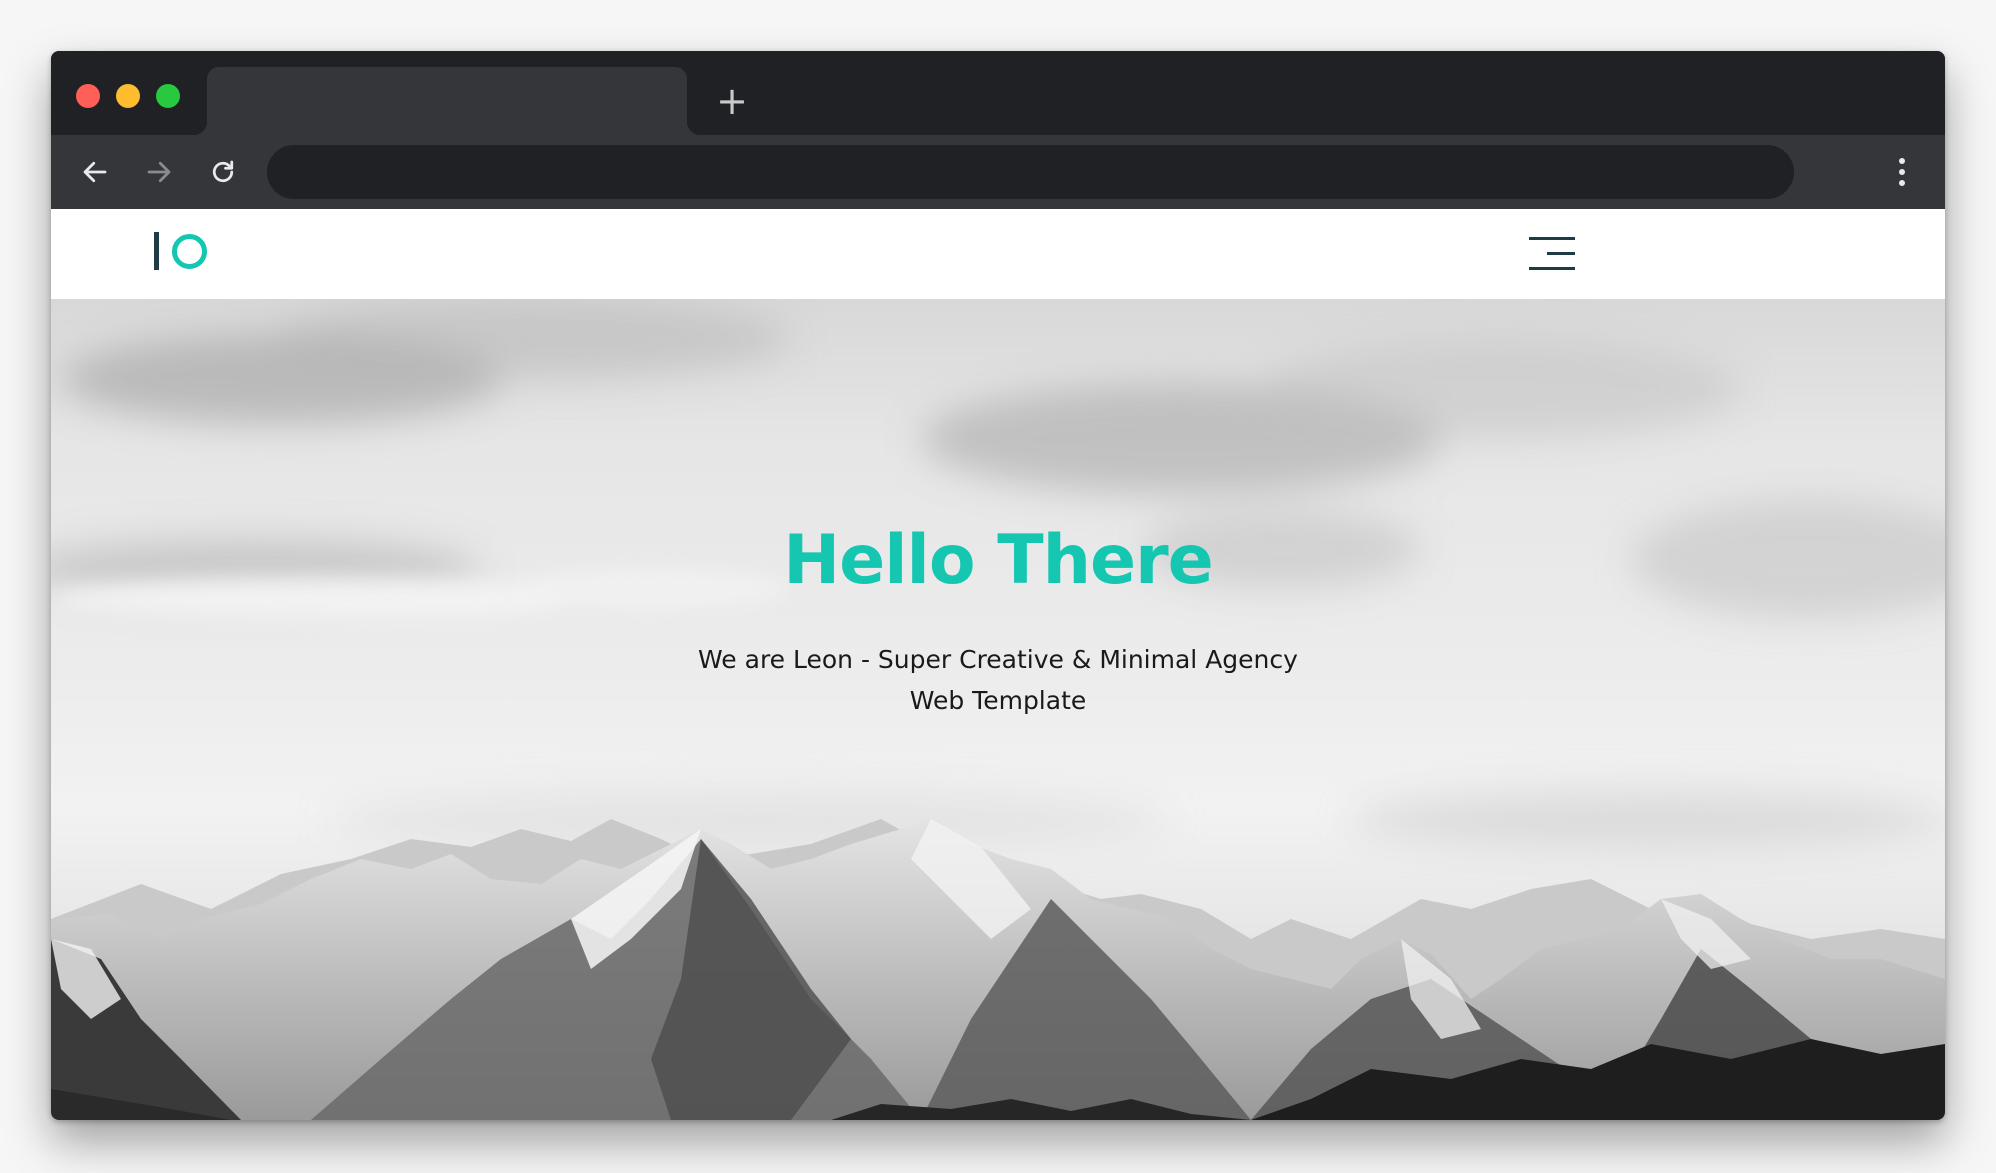 The height and width of the screenshot is (1173, 1996). Describe the element at coordinates (1030, 172) in the screenshot. I see `address-bar` at that location.